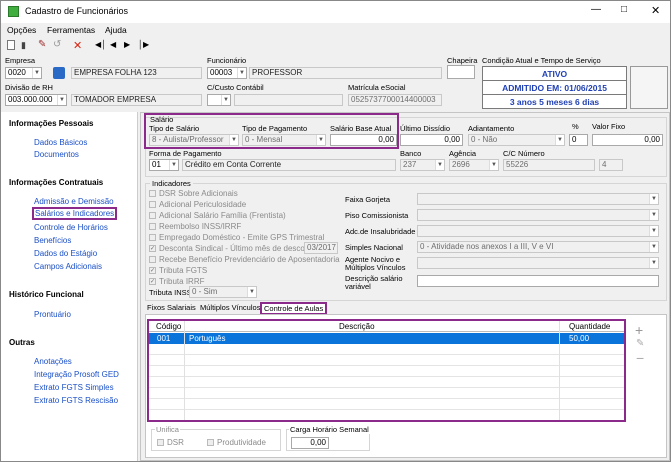 The image size is (671, 462). Describe the element at coordinates (57, 44) in the screenshot. I see `undo-icon: ↺` at that location.